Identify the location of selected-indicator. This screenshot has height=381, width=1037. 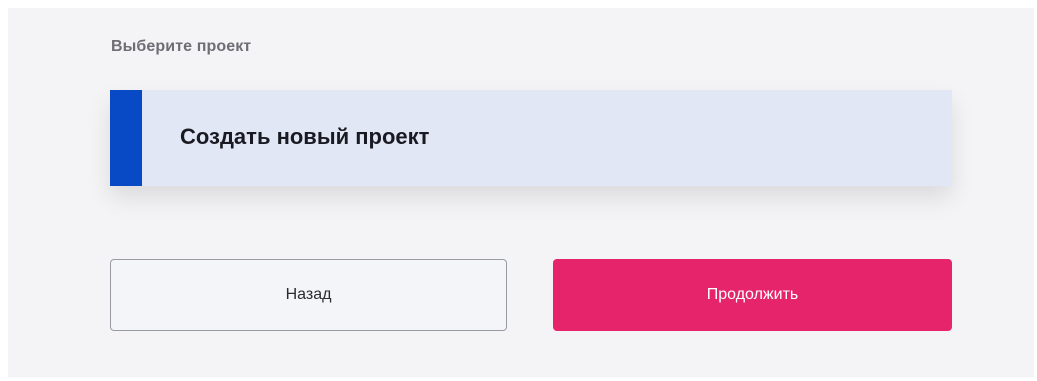
(126, 138).